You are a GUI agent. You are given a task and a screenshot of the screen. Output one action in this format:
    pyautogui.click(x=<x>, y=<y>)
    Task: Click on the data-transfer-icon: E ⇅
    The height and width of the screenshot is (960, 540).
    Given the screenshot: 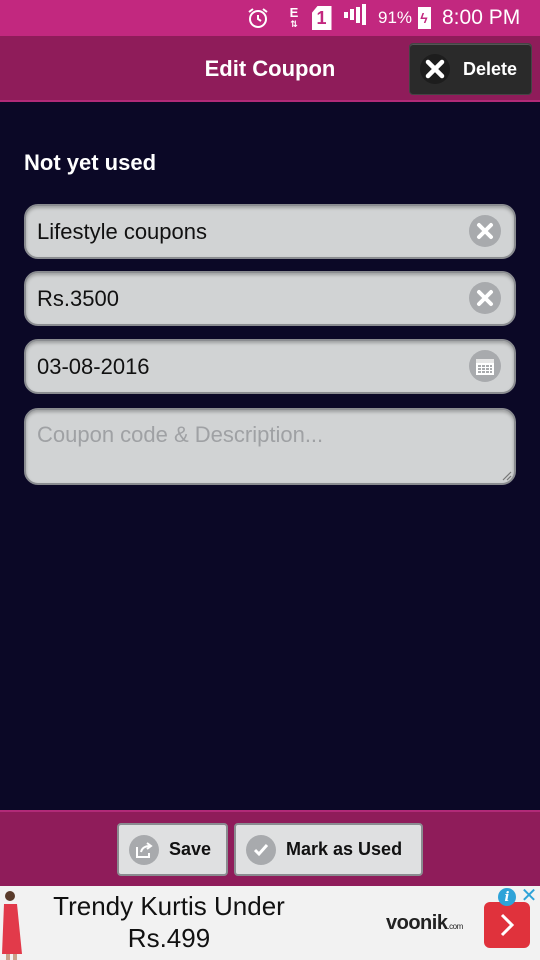 What is the action you would take?
    pyautogui.click(x=294, y=17)
    